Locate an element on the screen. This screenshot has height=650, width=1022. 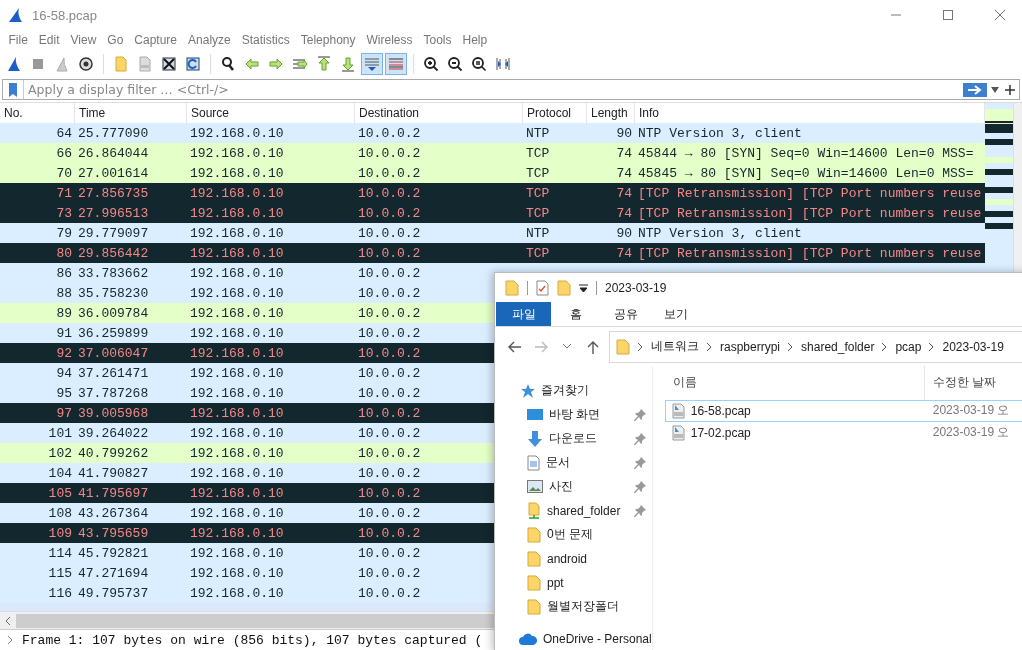
star-icon is located at coordinates (527, 391).